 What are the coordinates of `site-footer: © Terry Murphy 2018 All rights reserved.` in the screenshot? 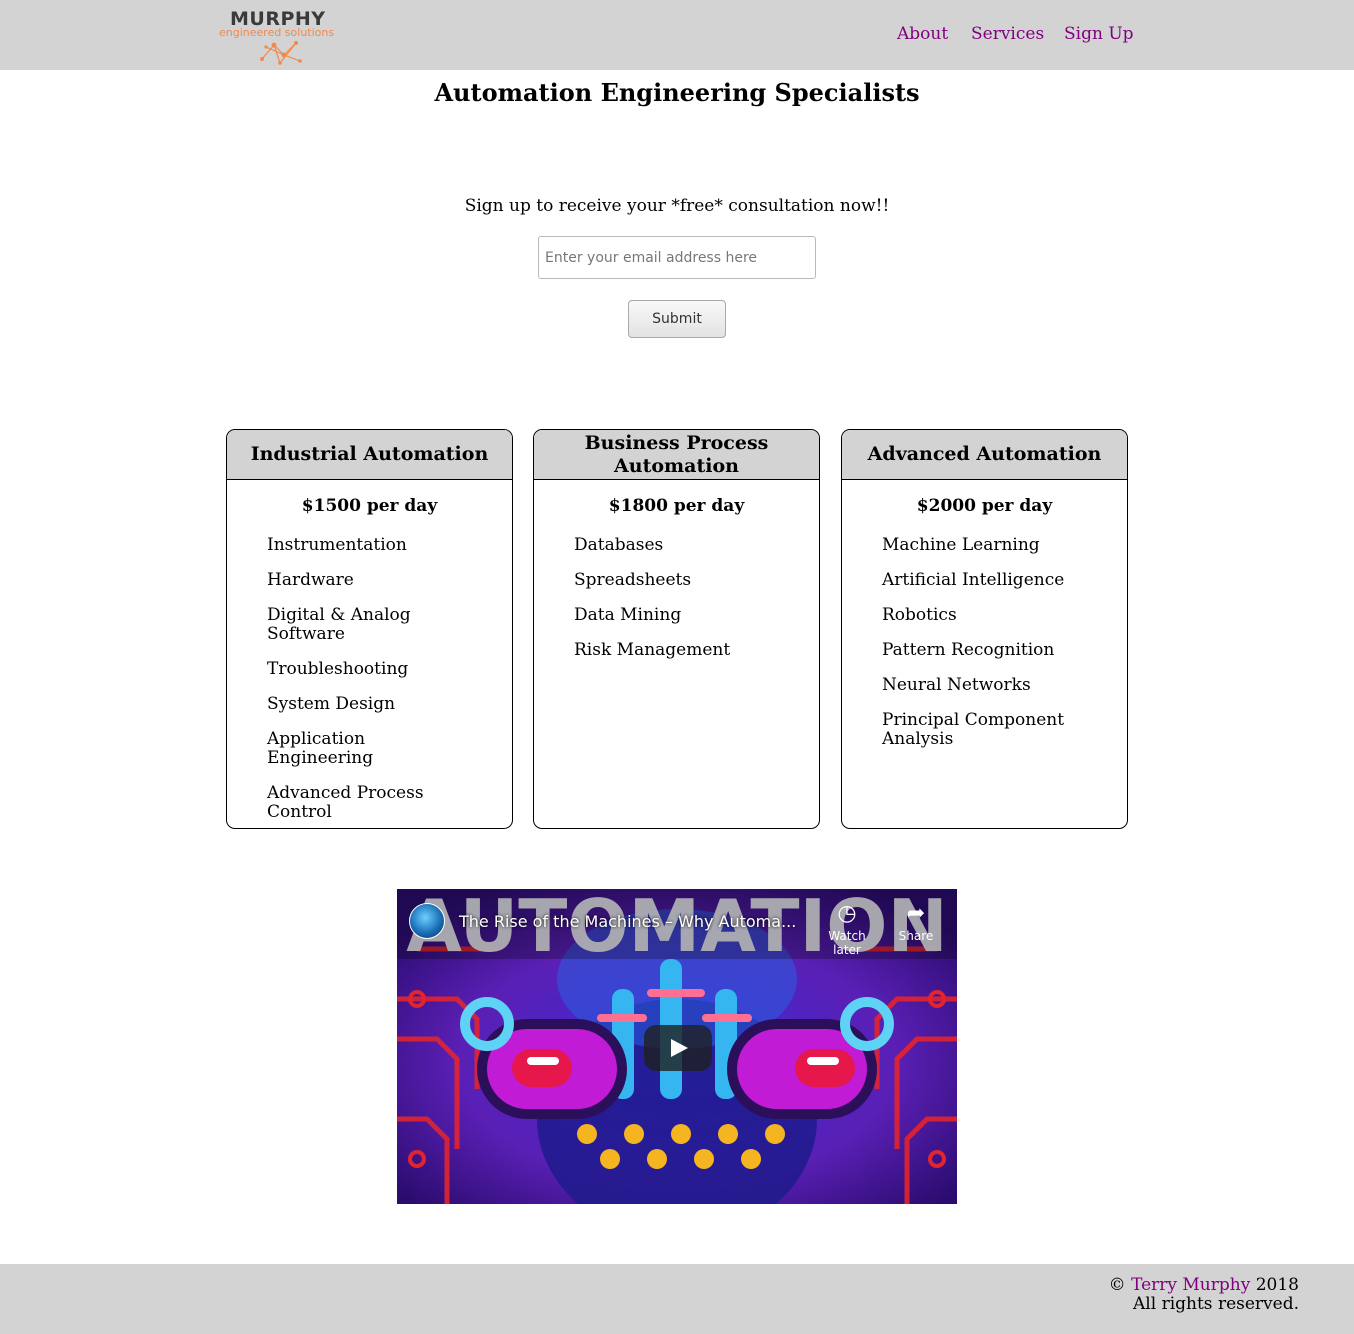 It's located at (677, 1299).